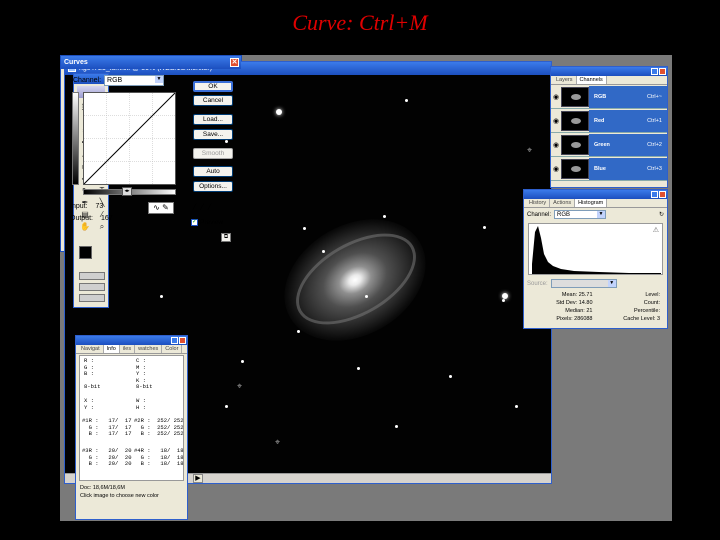 Image resolution: width=720 pixels, height=540 pixels. What do you see at coordinates (596, 250) in the screenshot?
I see `histogram-shape` at bounding box center [596, 250].